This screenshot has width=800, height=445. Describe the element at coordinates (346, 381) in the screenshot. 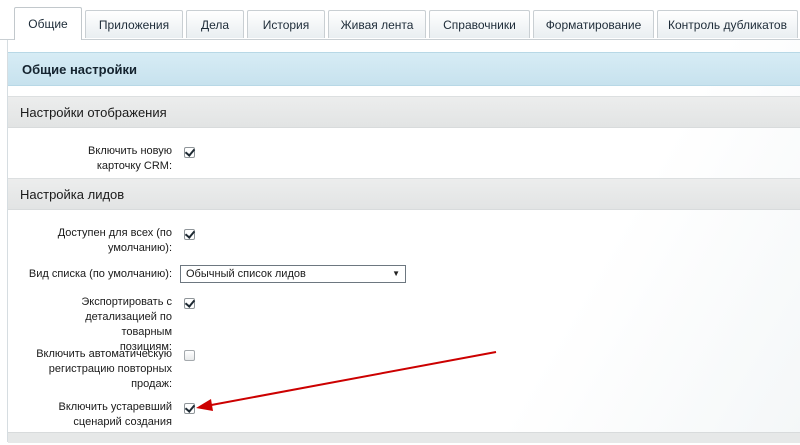

I see `annotation-arrow-icon` at that location.